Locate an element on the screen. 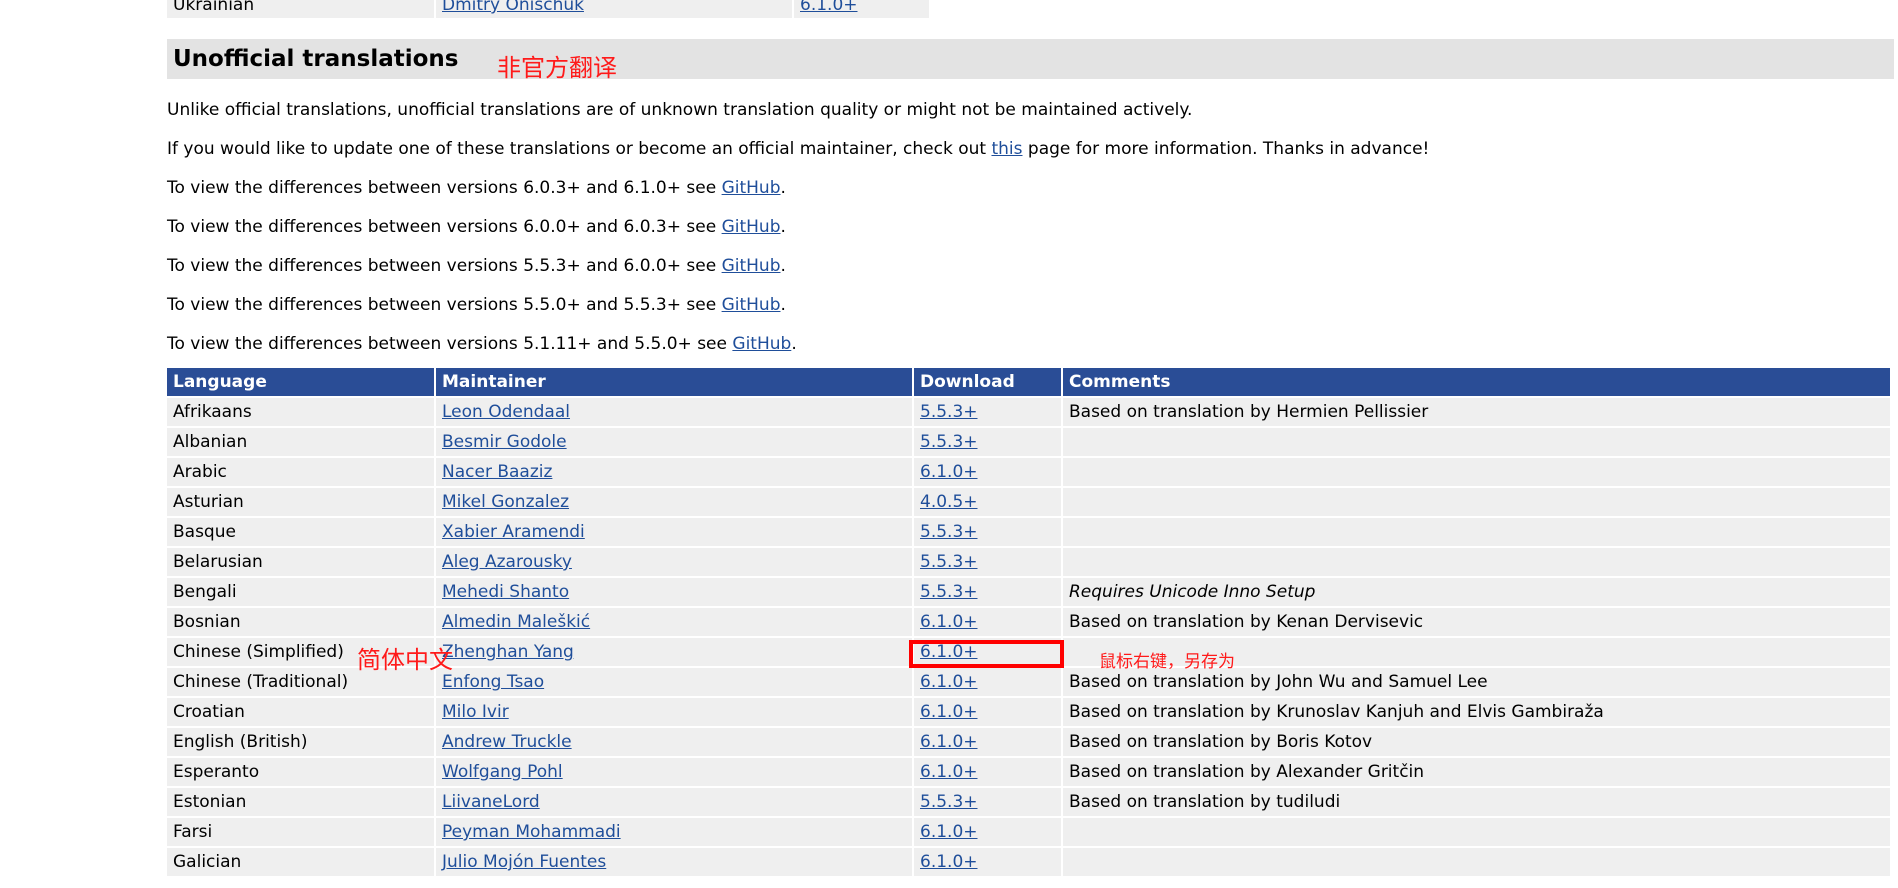 Image resolution: width=1898 pixels, height=888 pixels. table-row: Albanian Besmir Godole 5.5.3+ is located at coordinates (1028, 442).